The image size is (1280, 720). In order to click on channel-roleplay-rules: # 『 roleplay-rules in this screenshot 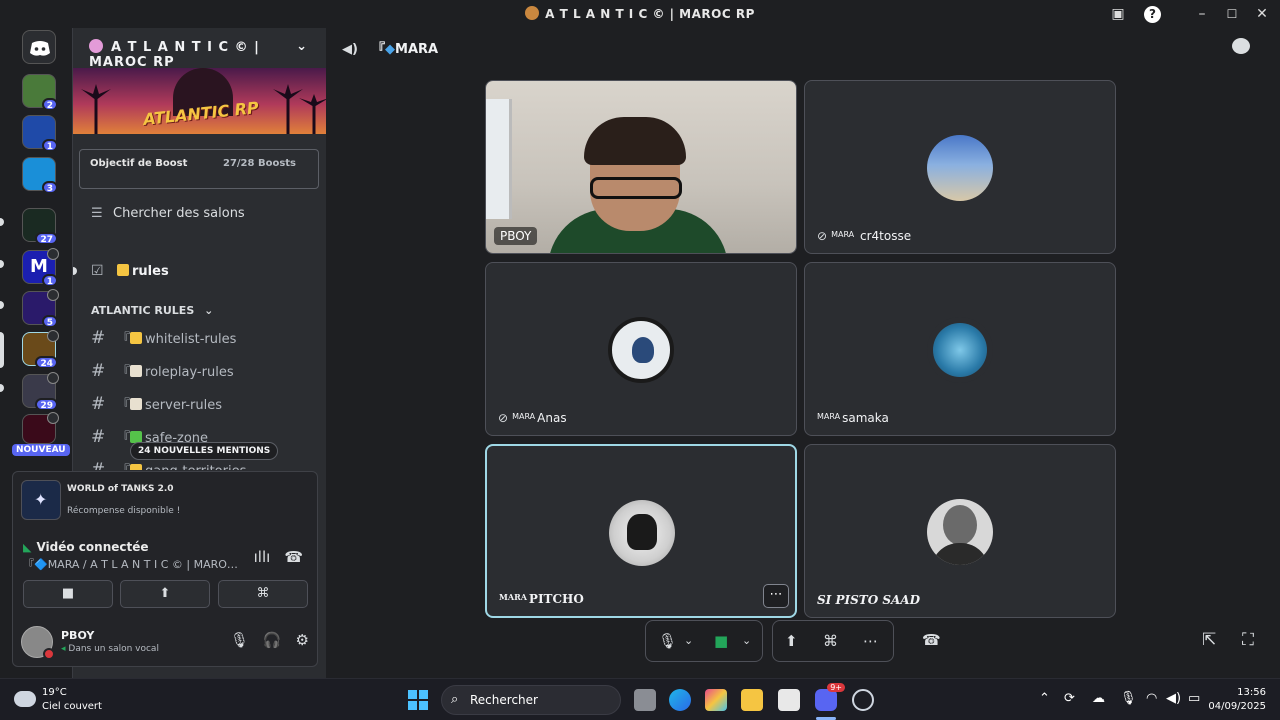, I will do `click(162, 371)`.